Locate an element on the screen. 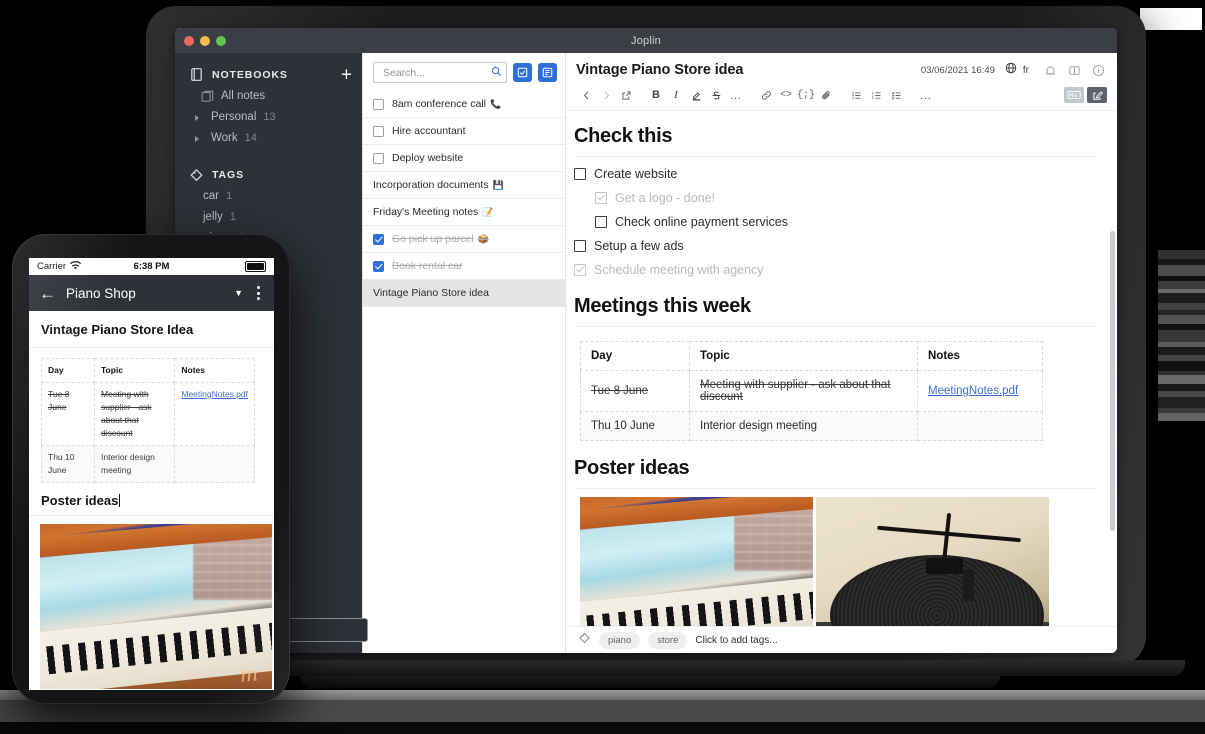  layout-columns-icon is located at coordinates (1074, 70).